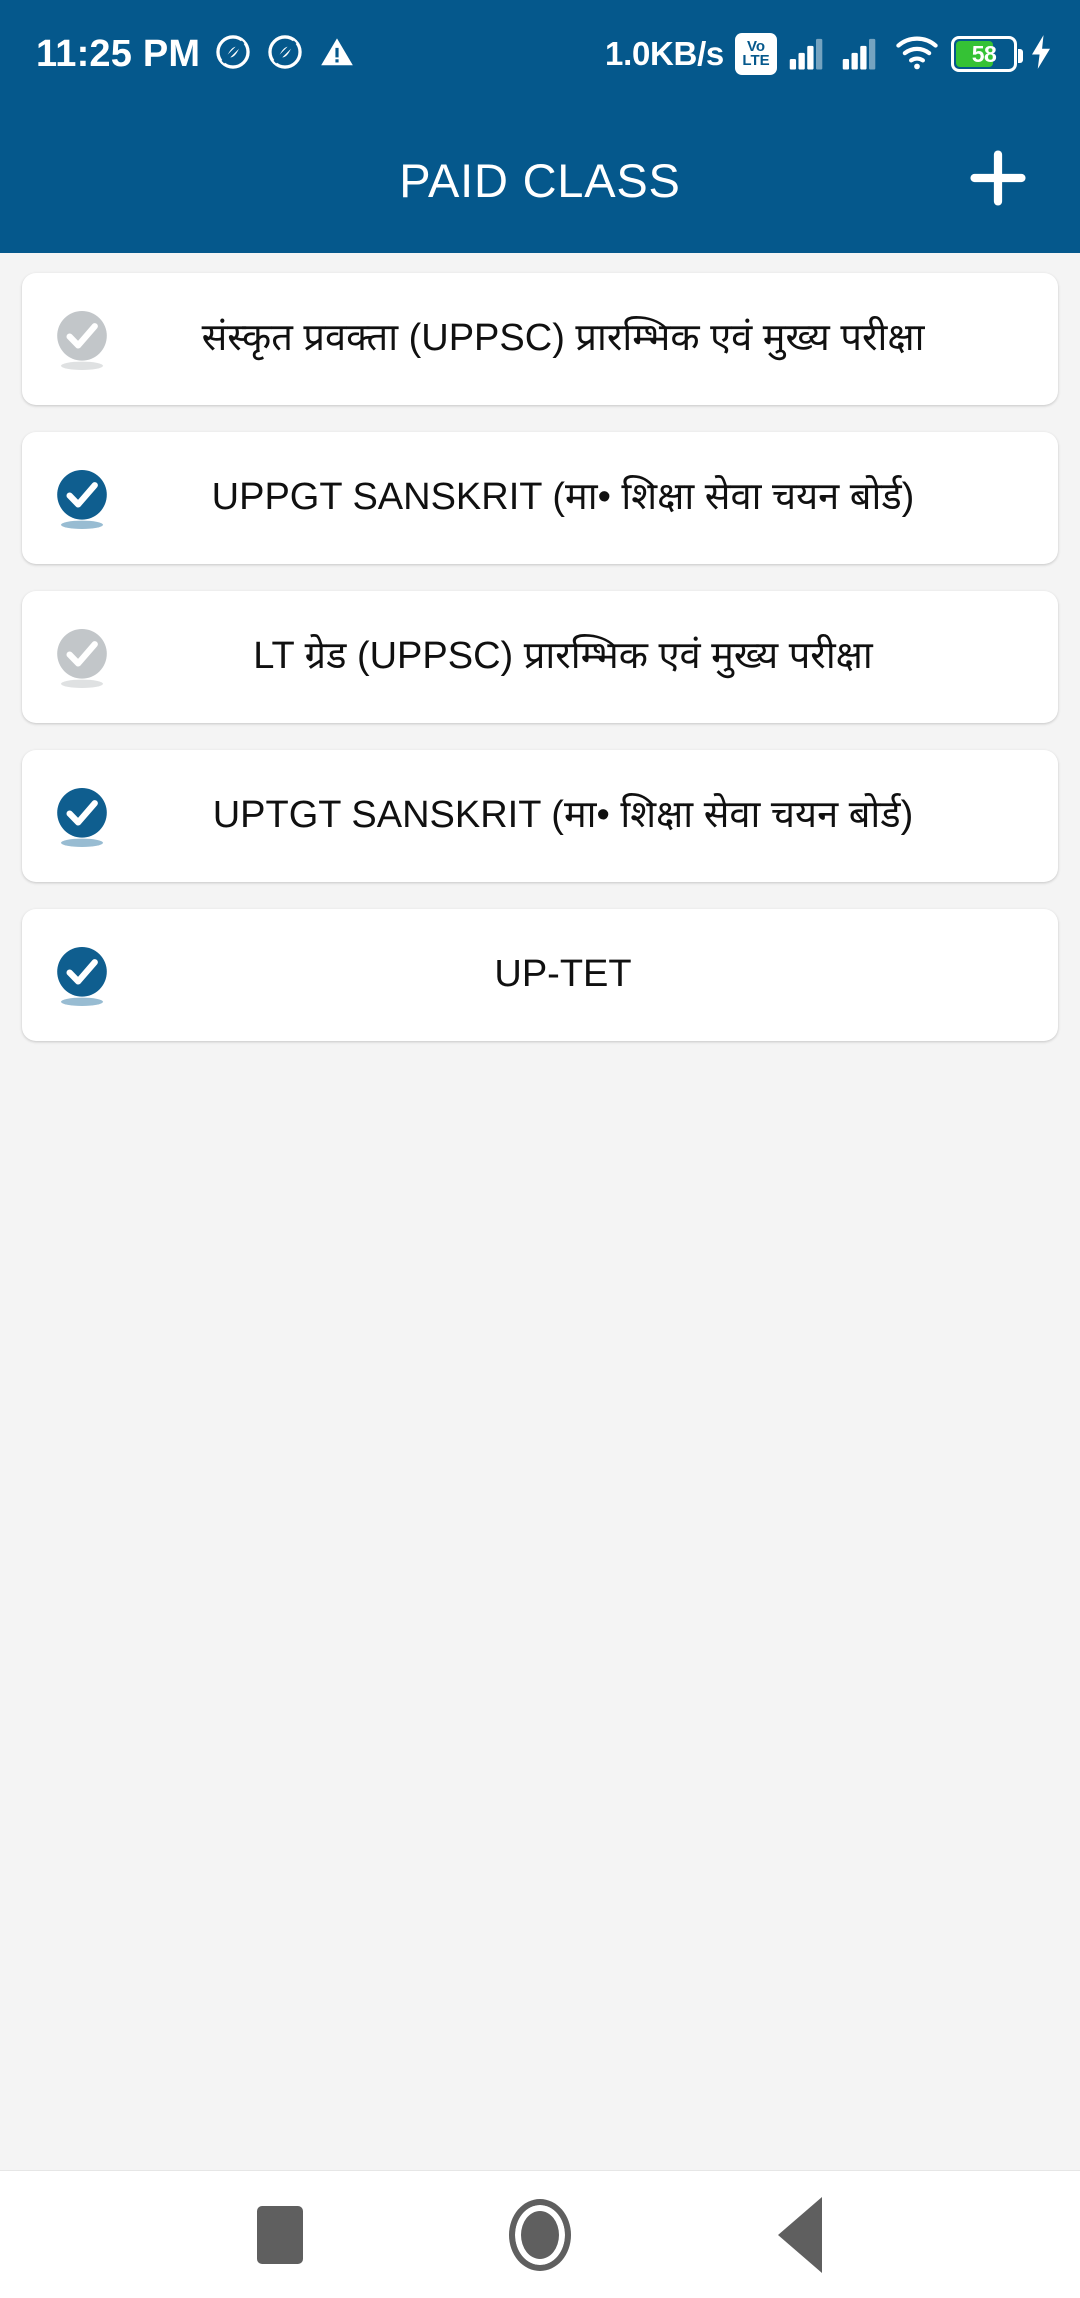 The image size is (1080, 2298). I want to click on recents-button, so click(280, 2235).